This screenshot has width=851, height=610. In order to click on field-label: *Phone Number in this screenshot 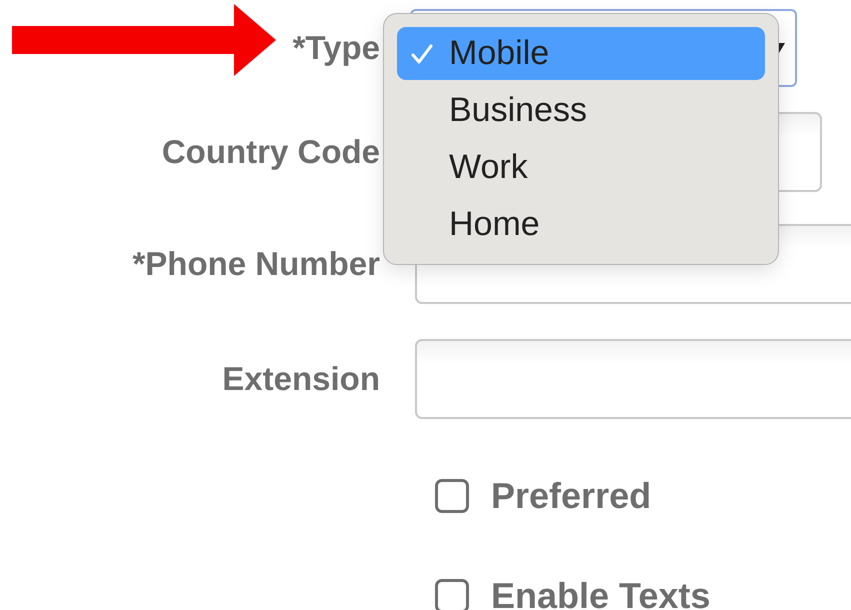, I will do `click(256, 264)`.